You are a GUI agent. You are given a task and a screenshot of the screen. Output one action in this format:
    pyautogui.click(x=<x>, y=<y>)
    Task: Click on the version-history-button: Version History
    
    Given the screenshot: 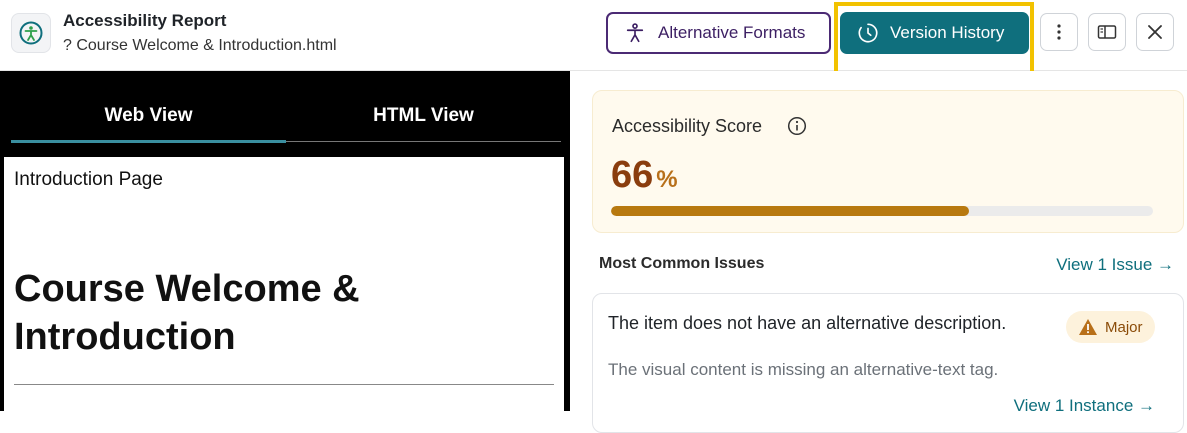 What is the action you would take?
    pyautogui.click(x=934, y=33)
    